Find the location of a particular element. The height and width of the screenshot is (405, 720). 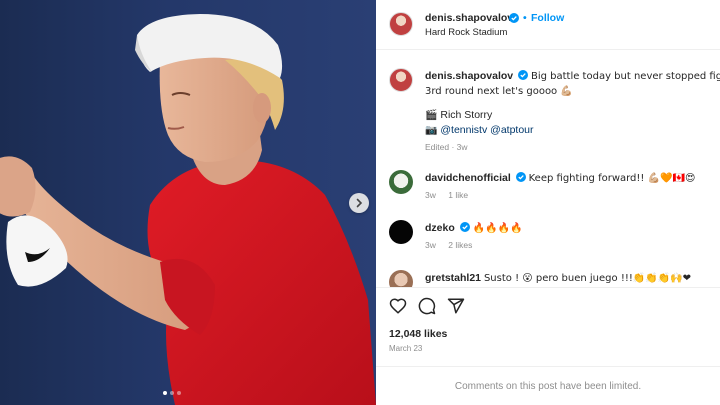

comment-username: gretstahl21 is located at coordinates (453, 278).